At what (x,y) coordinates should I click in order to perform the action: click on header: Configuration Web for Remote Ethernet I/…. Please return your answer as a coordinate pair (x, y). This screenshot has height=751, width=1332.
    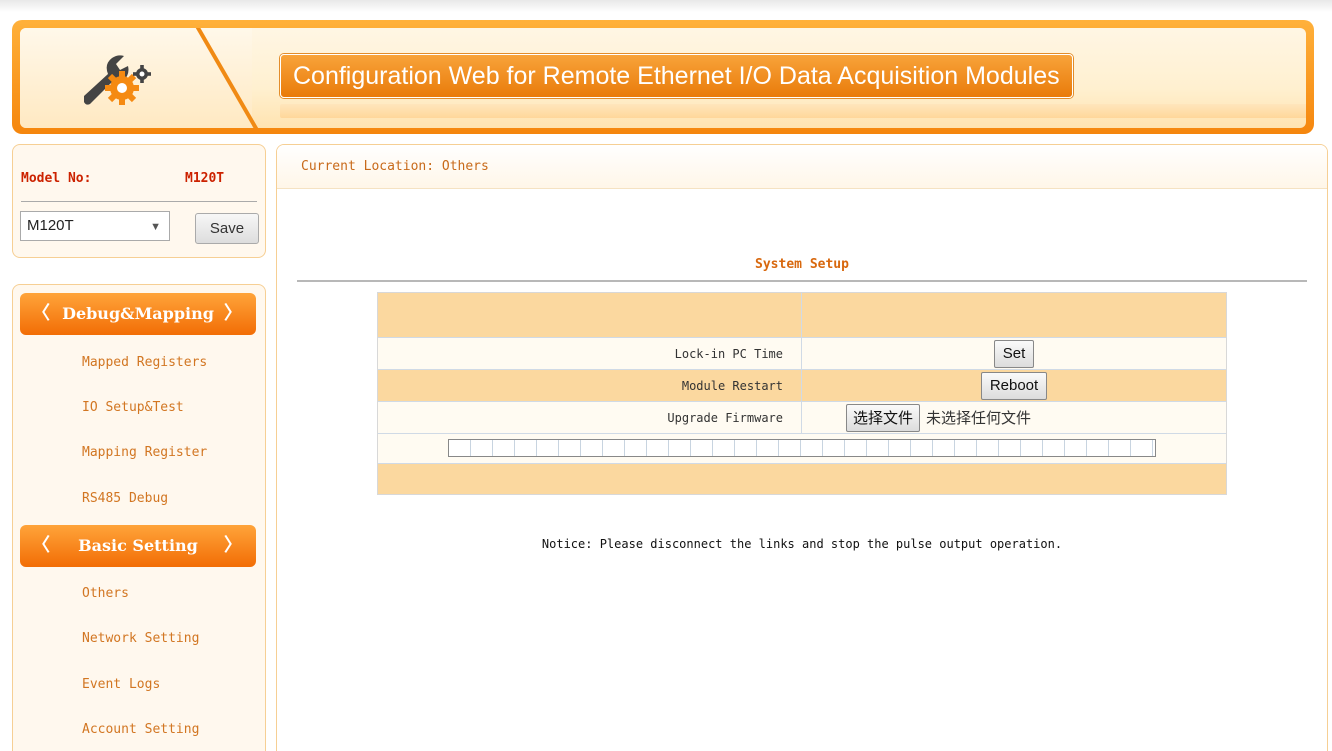
    Looking at the image, I should click on (663, 77).